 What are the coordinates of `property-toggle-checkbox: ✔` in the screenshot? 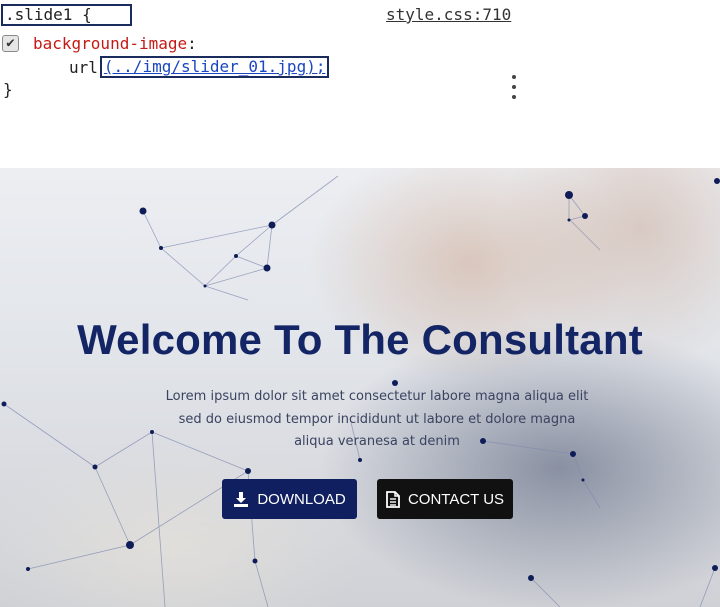 It's located at (10, 43).